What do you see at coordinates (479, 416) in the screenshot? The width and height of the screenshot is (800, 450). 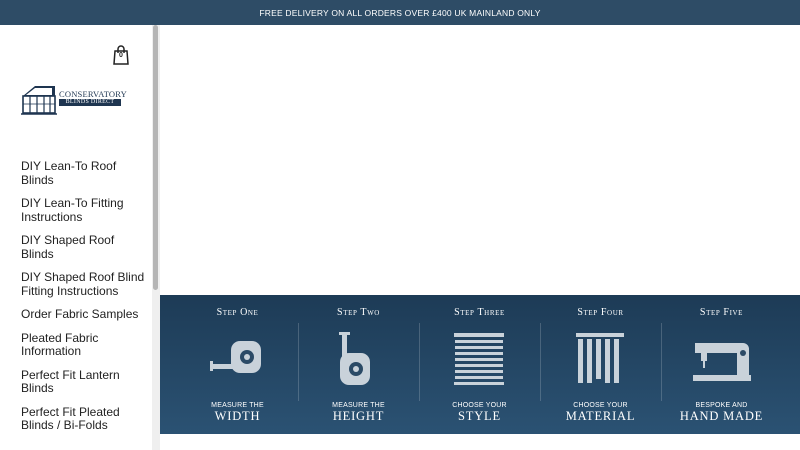 I see `step-caption-large: STYLE` at bounding box center [479, 416].